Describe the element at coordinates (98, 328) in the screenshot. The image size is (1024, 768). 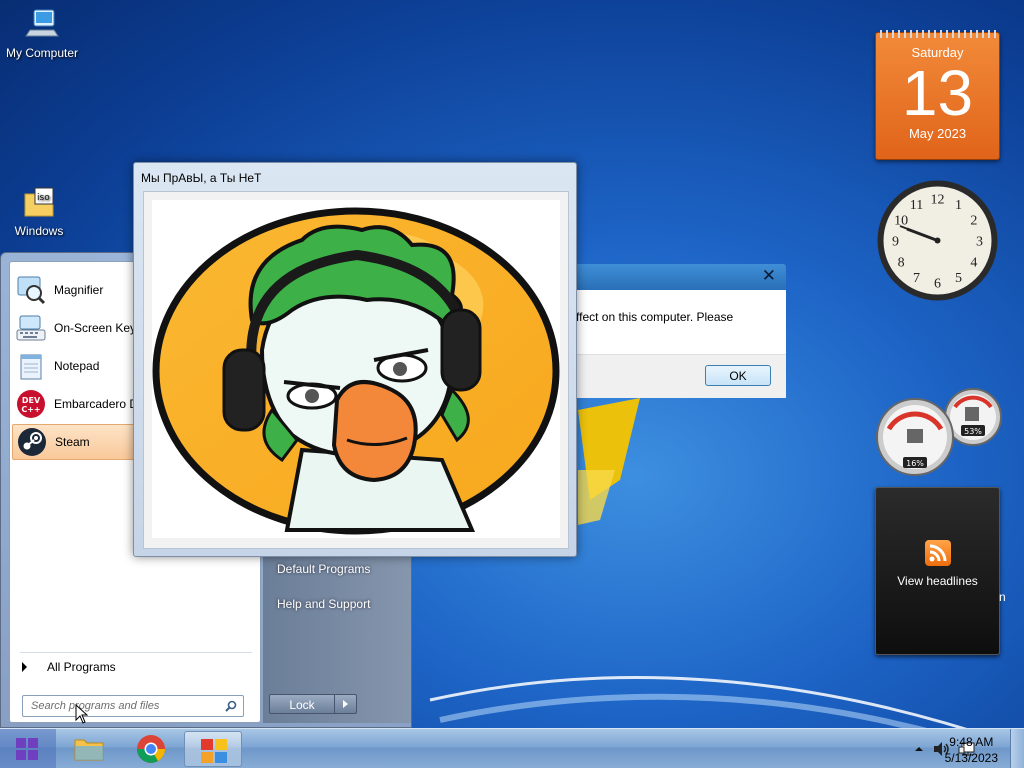
I see `program-label: On-Screen Keyb` at that location.